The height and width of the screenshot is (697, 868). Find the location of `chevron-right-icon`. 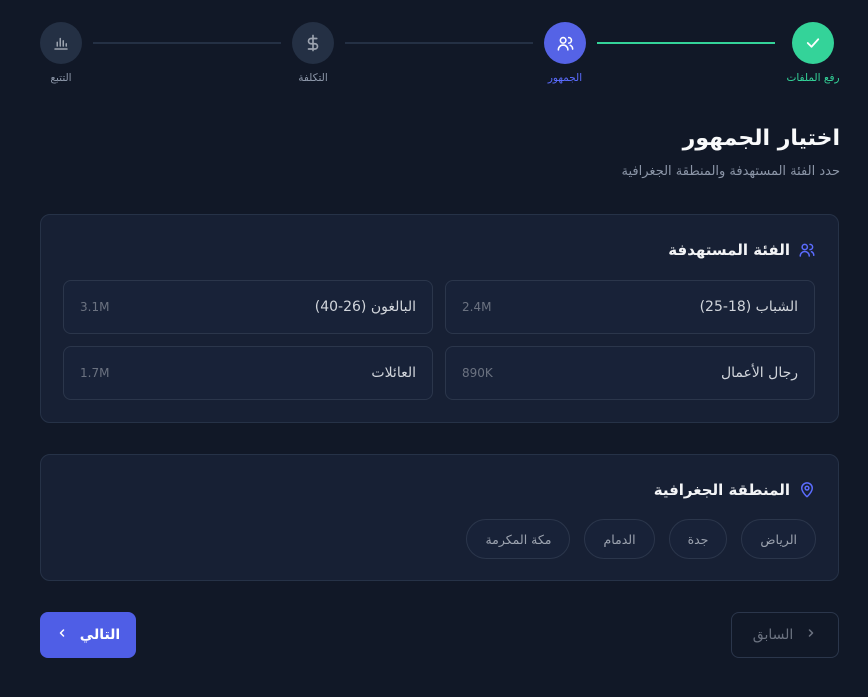

chevron-right-icon is located at coordinates (811, 635).